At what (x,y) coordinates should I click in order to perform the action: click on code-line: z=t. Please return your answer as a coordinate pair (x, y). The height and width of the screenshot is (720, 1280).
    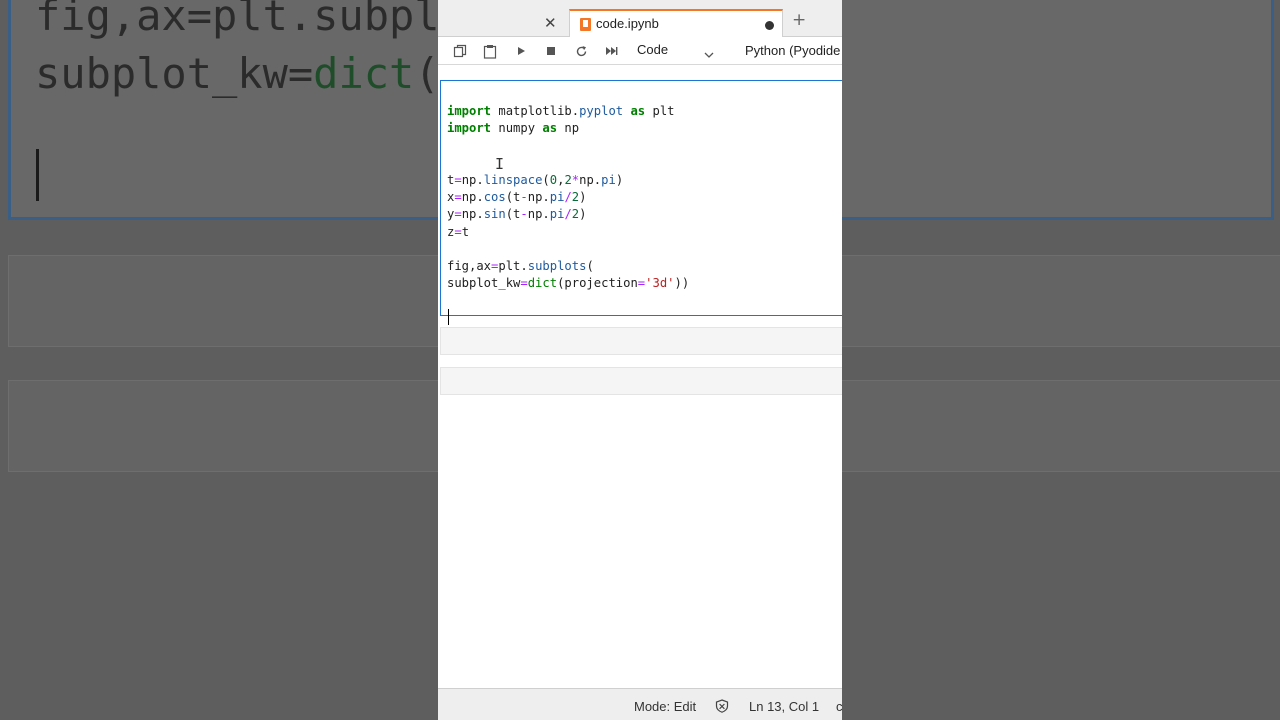
    Looking at the image, I should click on (458, 231).